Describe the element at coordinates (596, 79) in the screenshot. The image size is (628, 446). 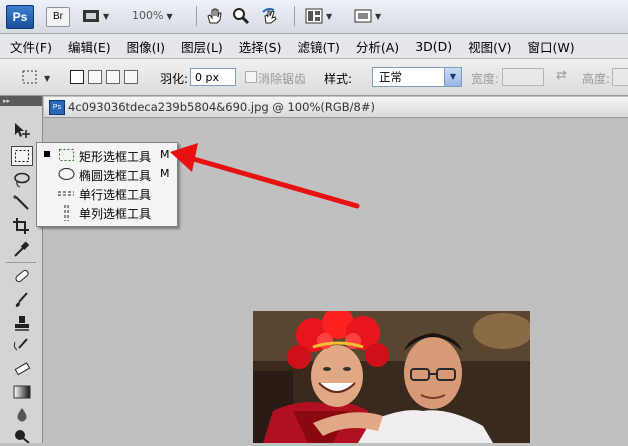
I see `height-label: 高度:` at that location.